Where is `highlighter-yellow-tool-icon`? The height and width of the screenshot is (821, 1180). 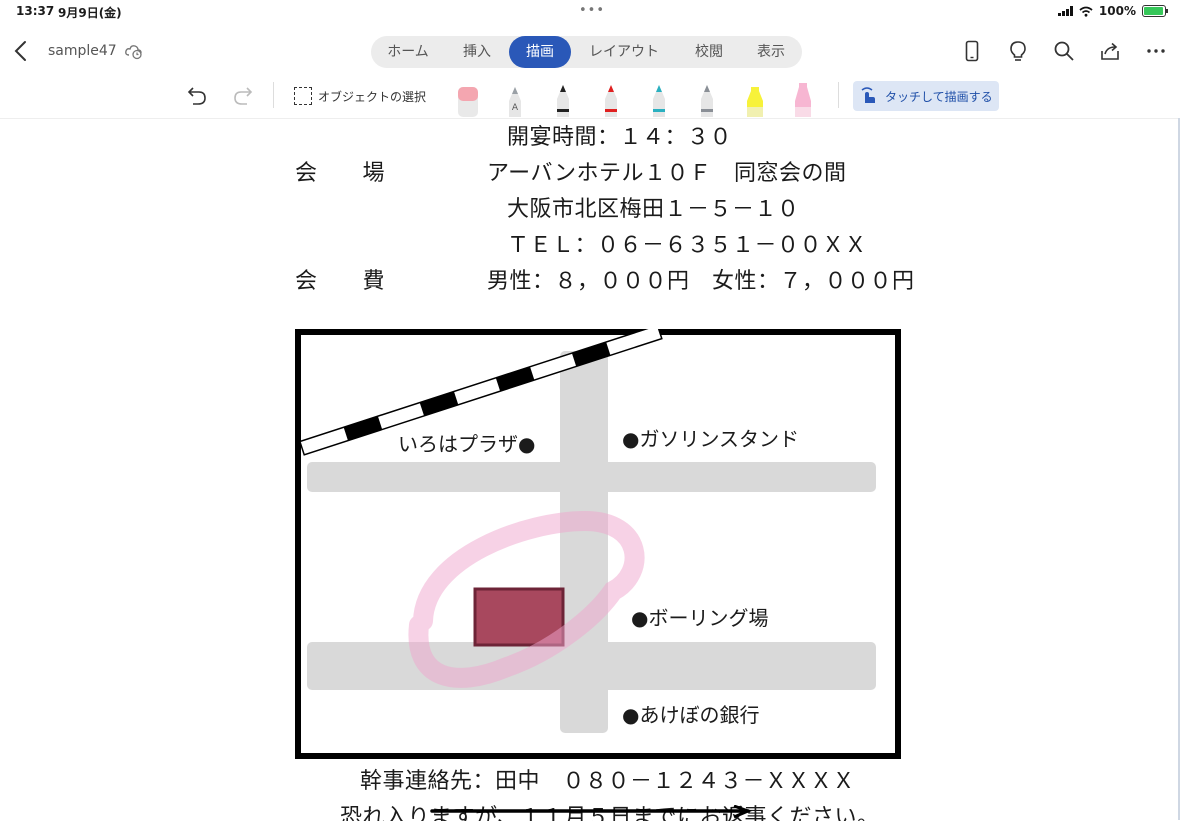 highlighter-yellow-tool-icon is located at coordinates (755, 98).